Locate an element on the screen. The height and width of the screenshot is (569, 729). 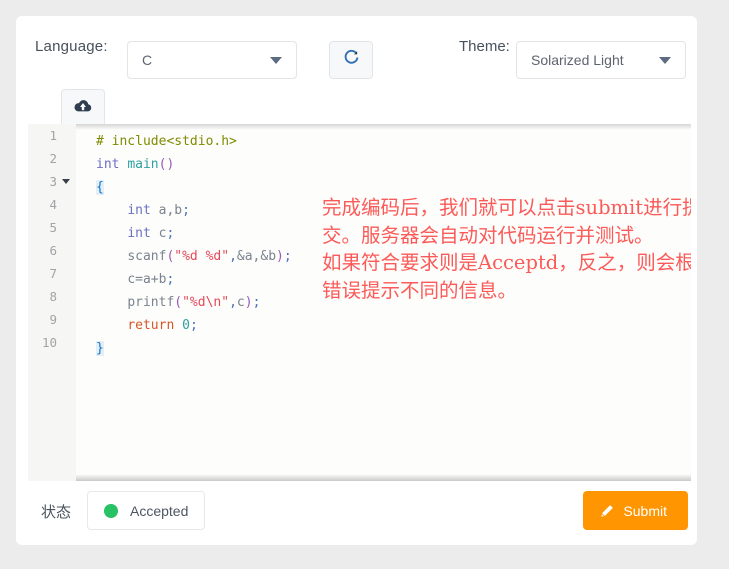
refresh-button is located at coordinates (351, 60).